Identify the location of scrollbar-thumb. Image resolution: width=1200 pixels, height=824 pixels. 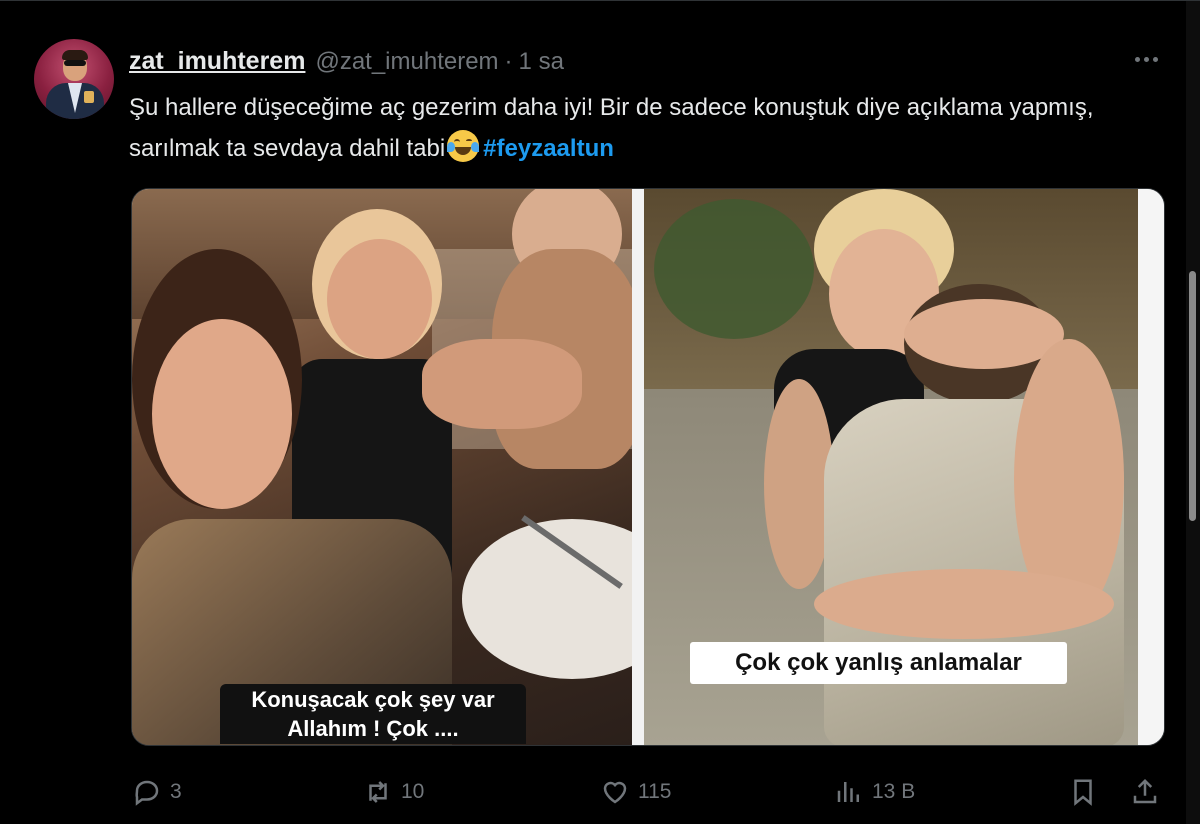
(1192, 396).